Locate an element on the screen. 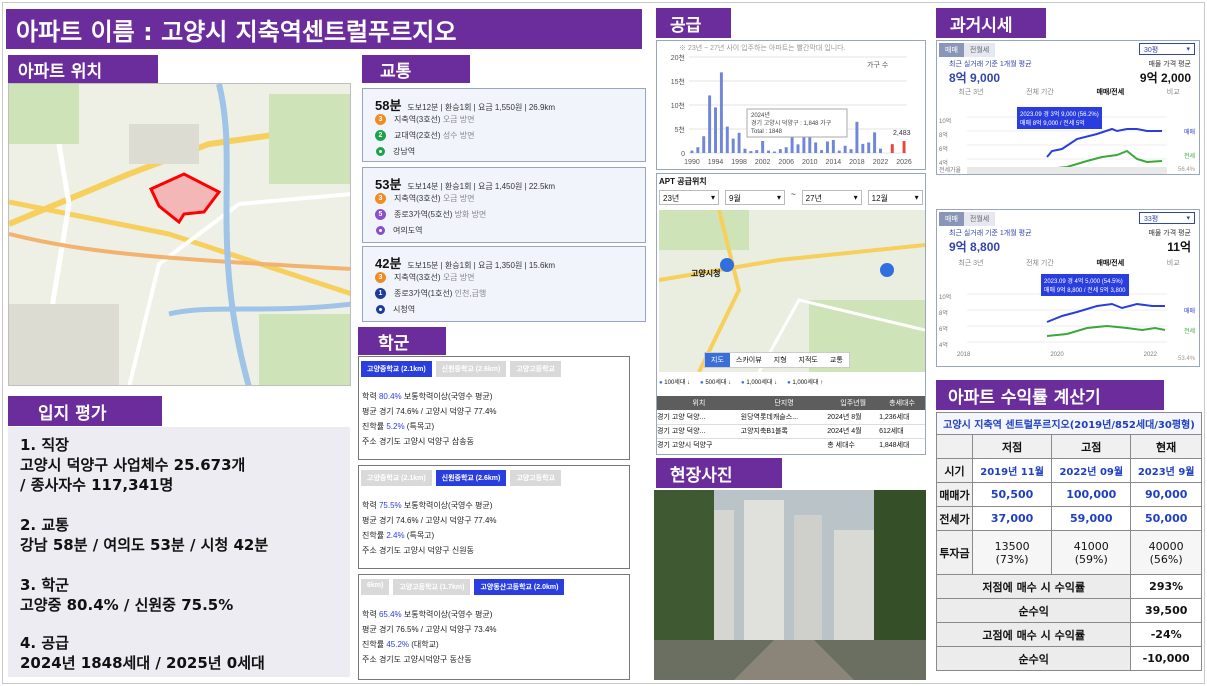  map-tab: 지적도 is located at coordinates (808, 360).